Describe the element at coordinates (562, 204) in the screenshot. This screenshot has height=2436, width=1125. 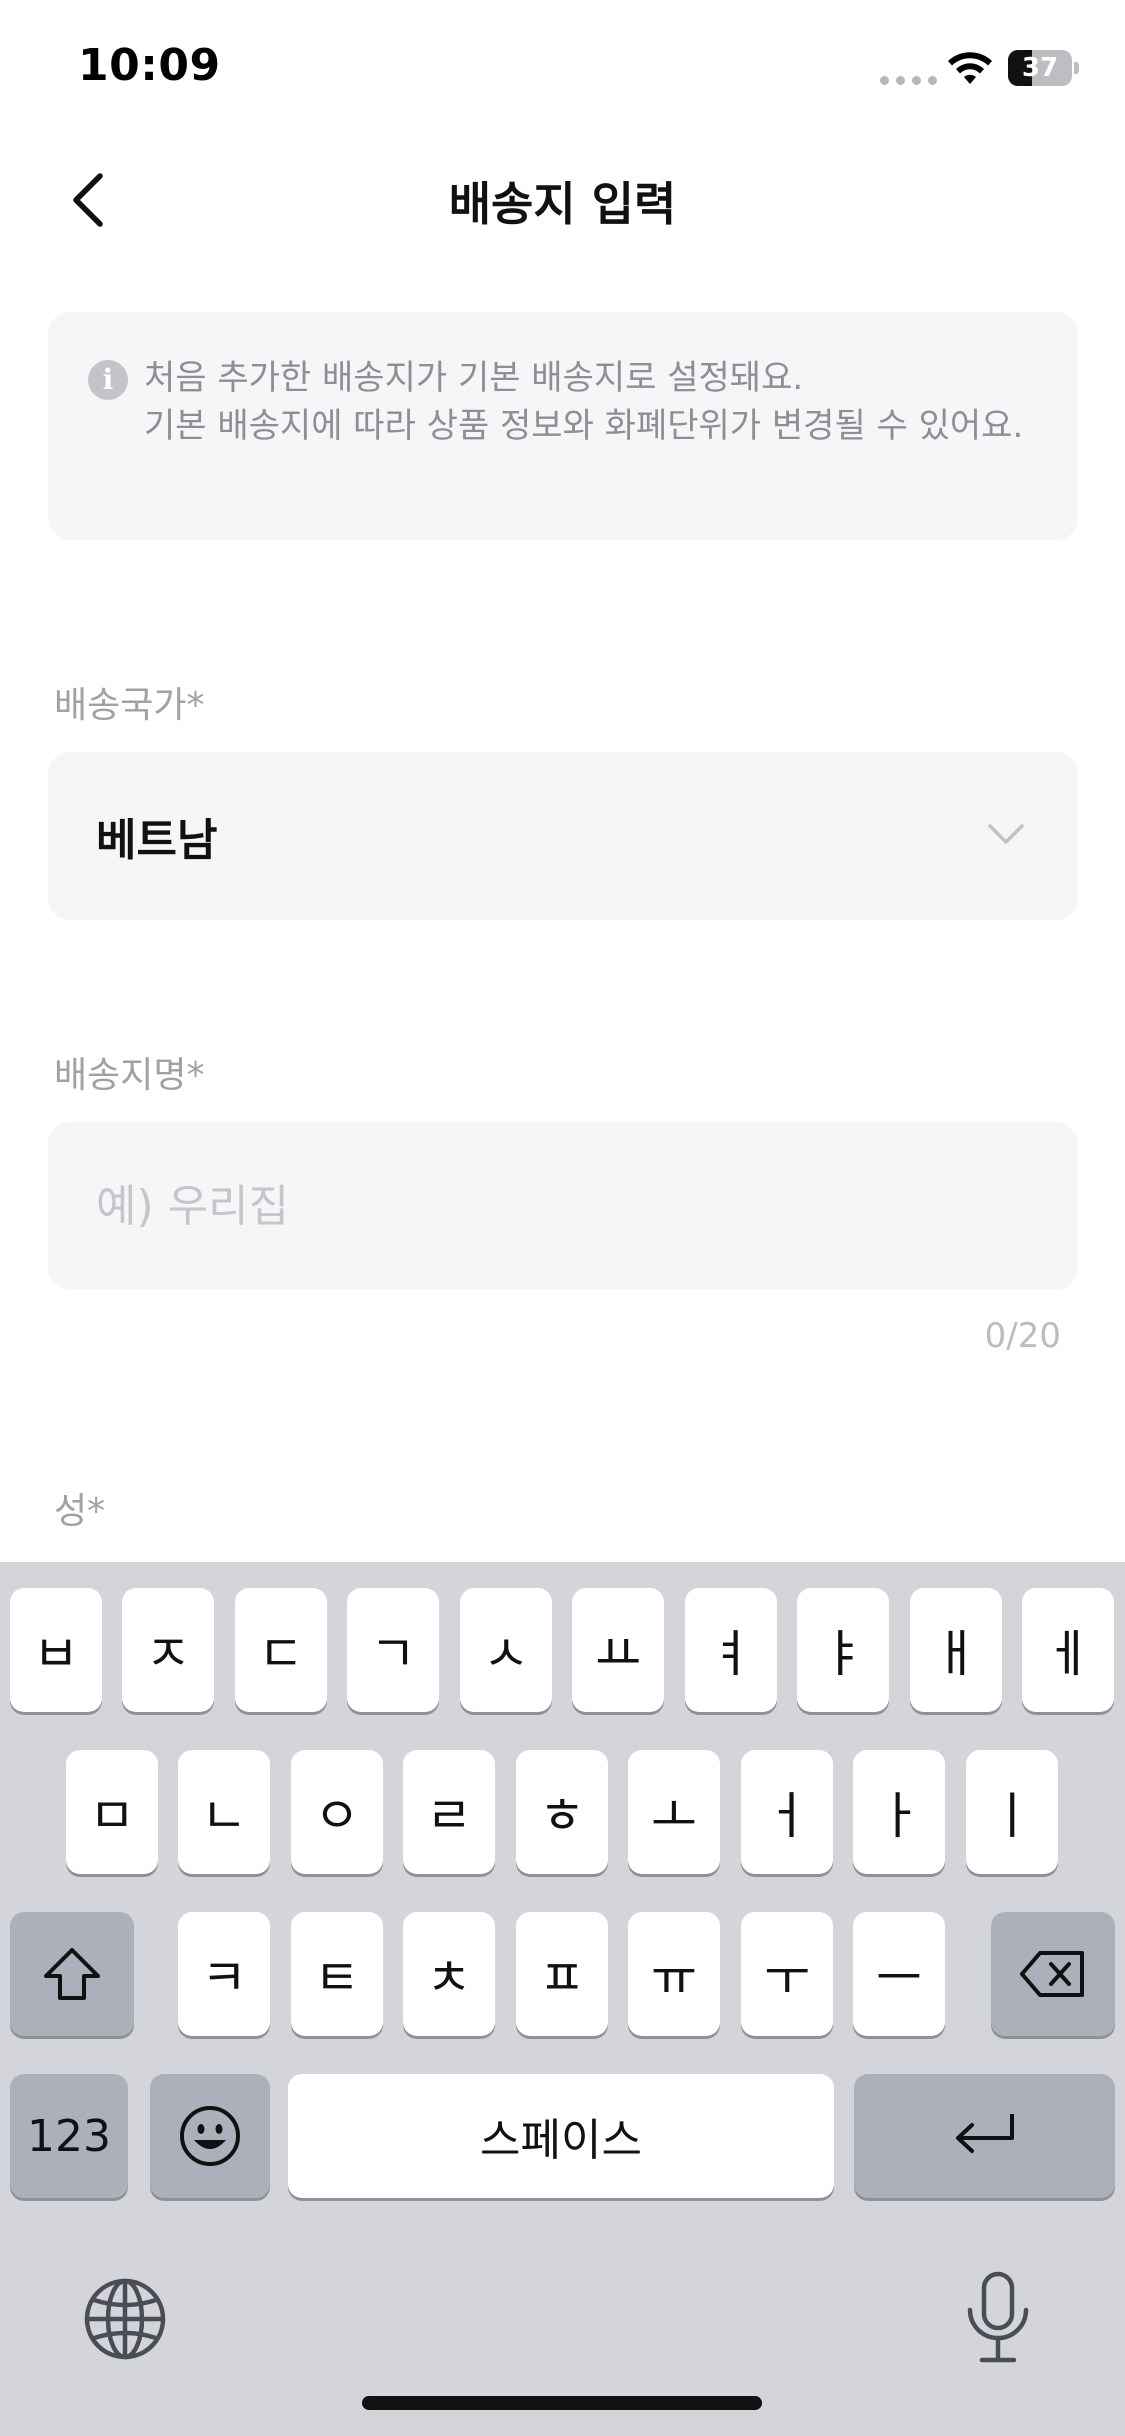
I see `page-title: 배송지 입력` at that location.